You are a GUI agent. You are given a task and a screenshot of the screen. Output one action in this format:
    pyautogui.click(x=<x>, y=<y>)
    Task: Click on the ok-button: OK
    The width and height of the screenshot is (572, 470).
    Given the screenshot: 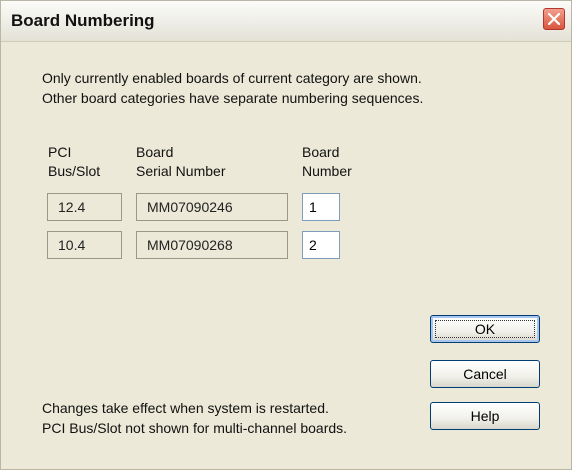 What is the action you would take?
    pyautogui.click(x=485, y=329)
    